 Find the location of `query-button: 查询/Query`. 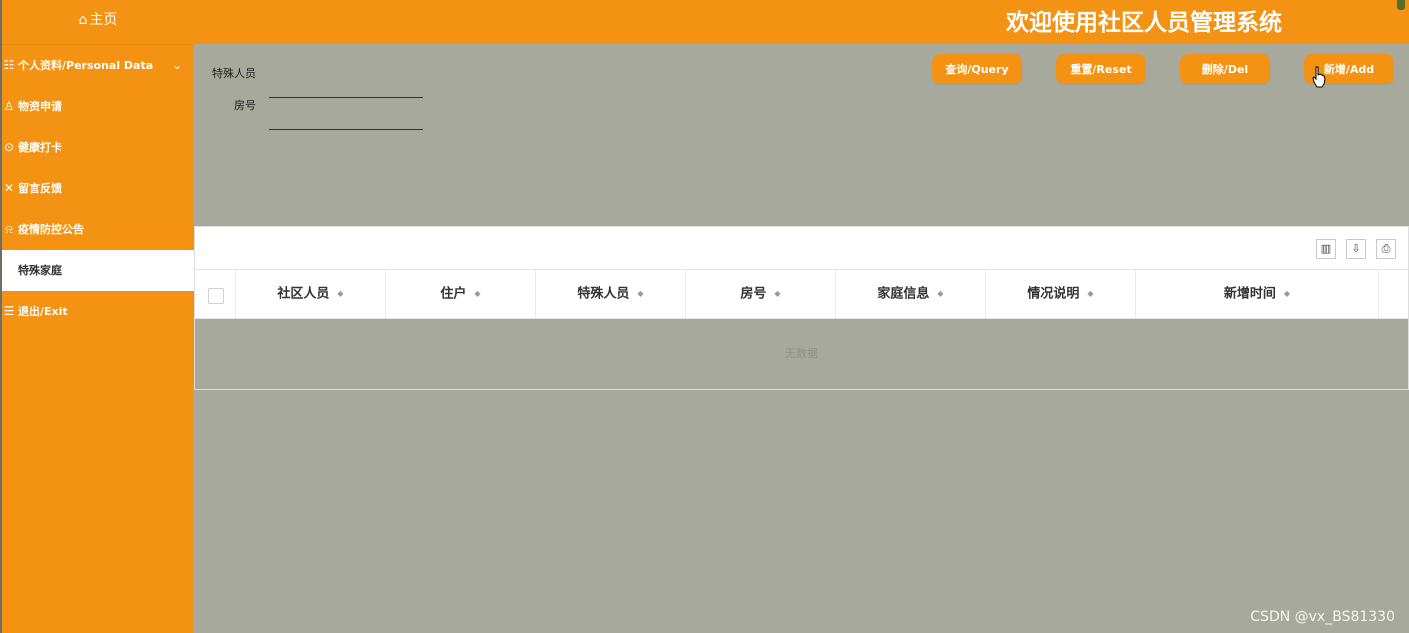

query-button: 查询/Query is located at coordinates (977, 69).